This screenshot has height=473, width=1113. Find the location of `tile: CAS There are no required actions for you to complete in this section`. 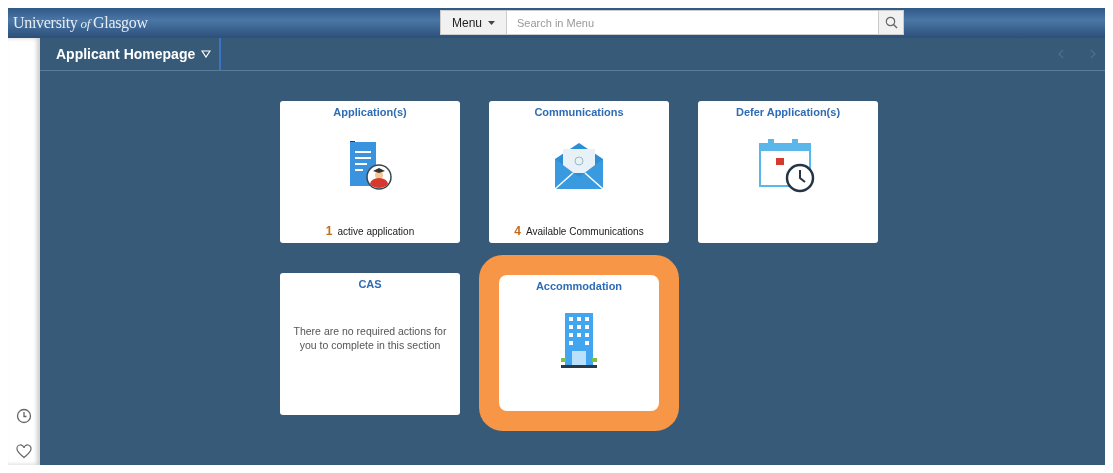

tile: CAS There are no required actions for you to complete in this section is located at coordinates (370, 344).